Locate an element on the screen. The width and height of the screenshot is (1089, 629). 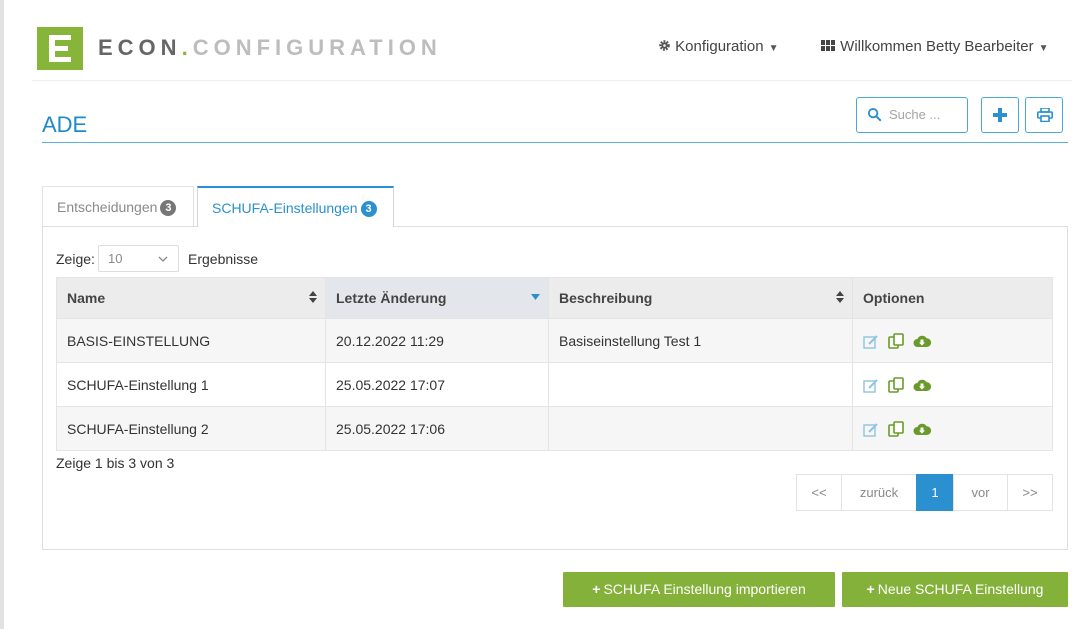
column-label: Beschreibung is located at coordinates (606, 298).